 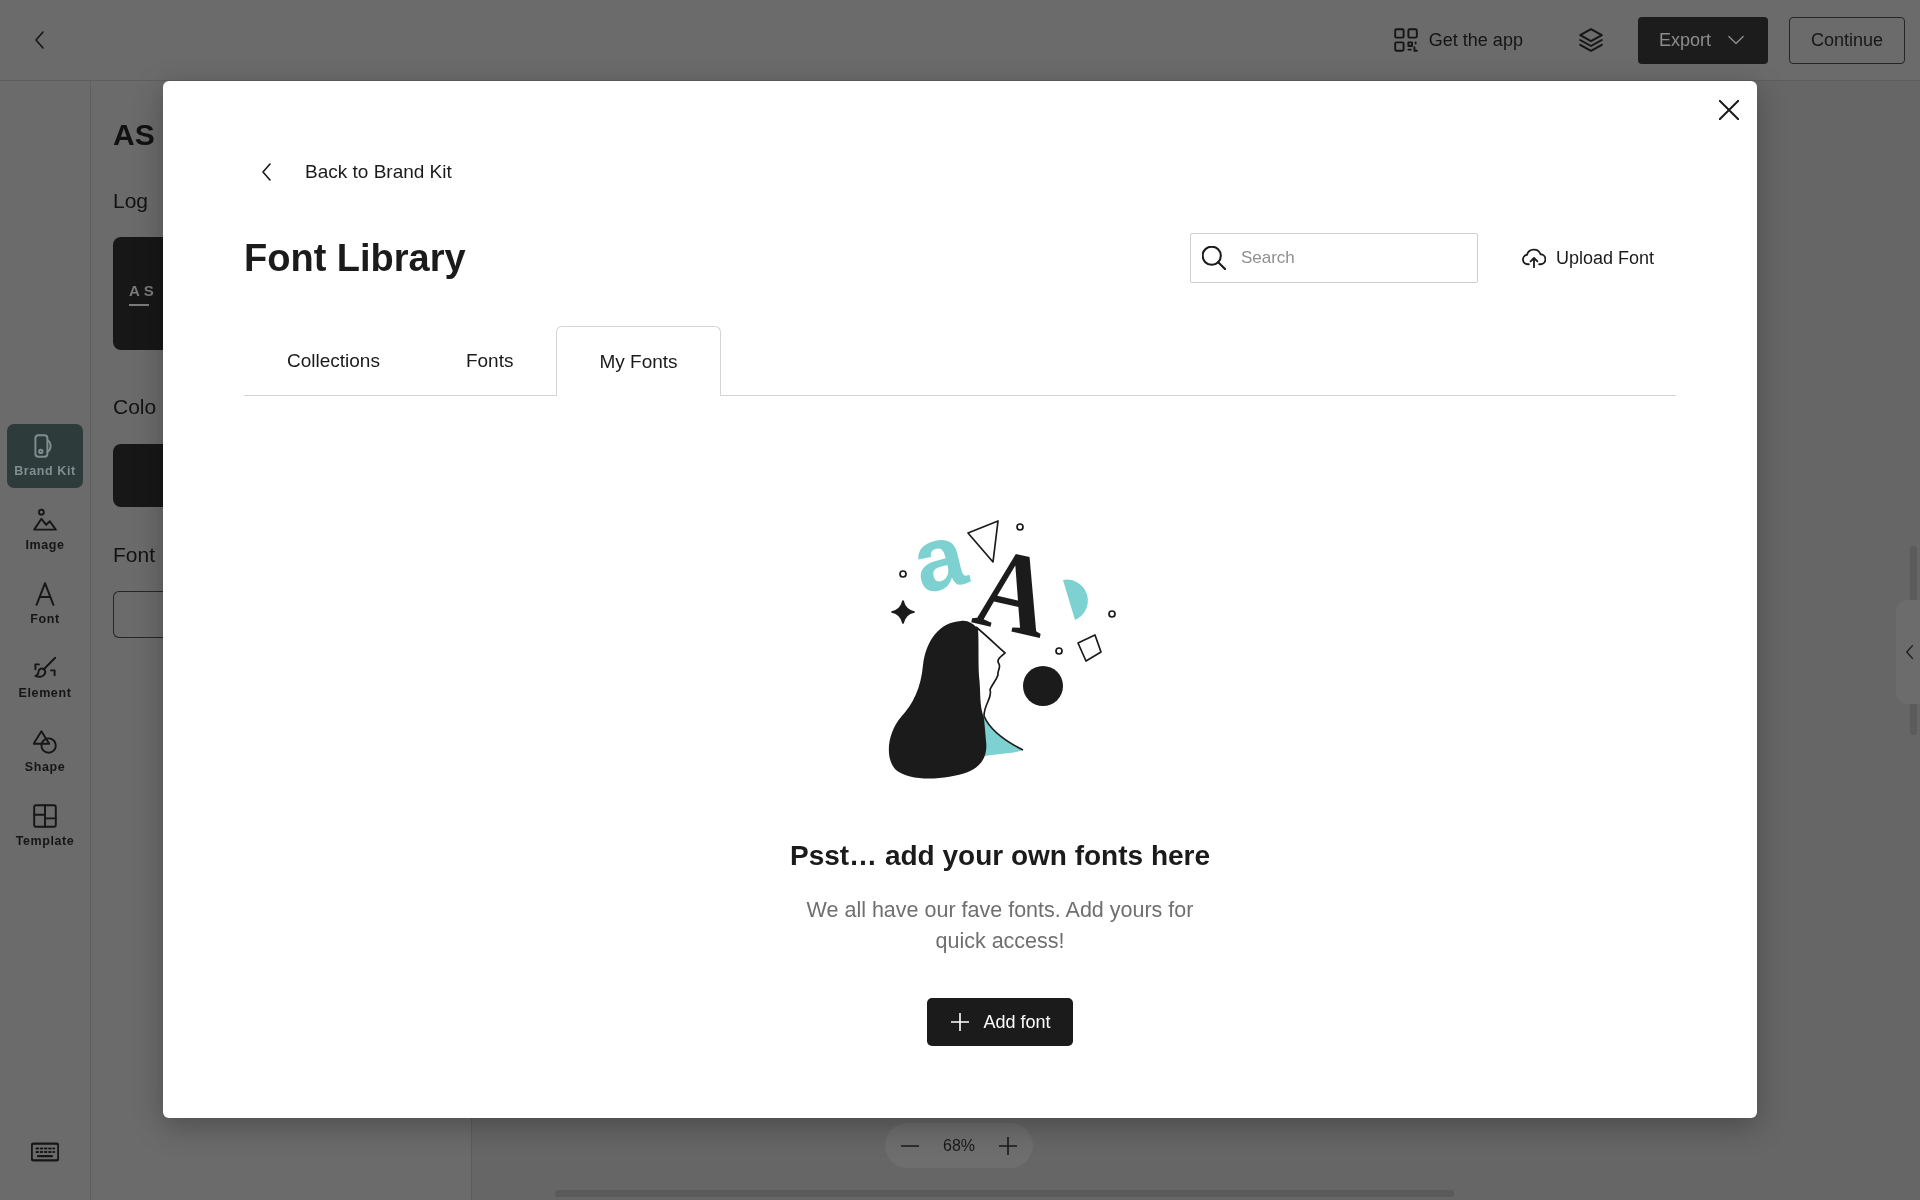 What do you see at coordinates (138, 475) in the screenshot?
I see `color-swatch` at bounding box center [138, 475].